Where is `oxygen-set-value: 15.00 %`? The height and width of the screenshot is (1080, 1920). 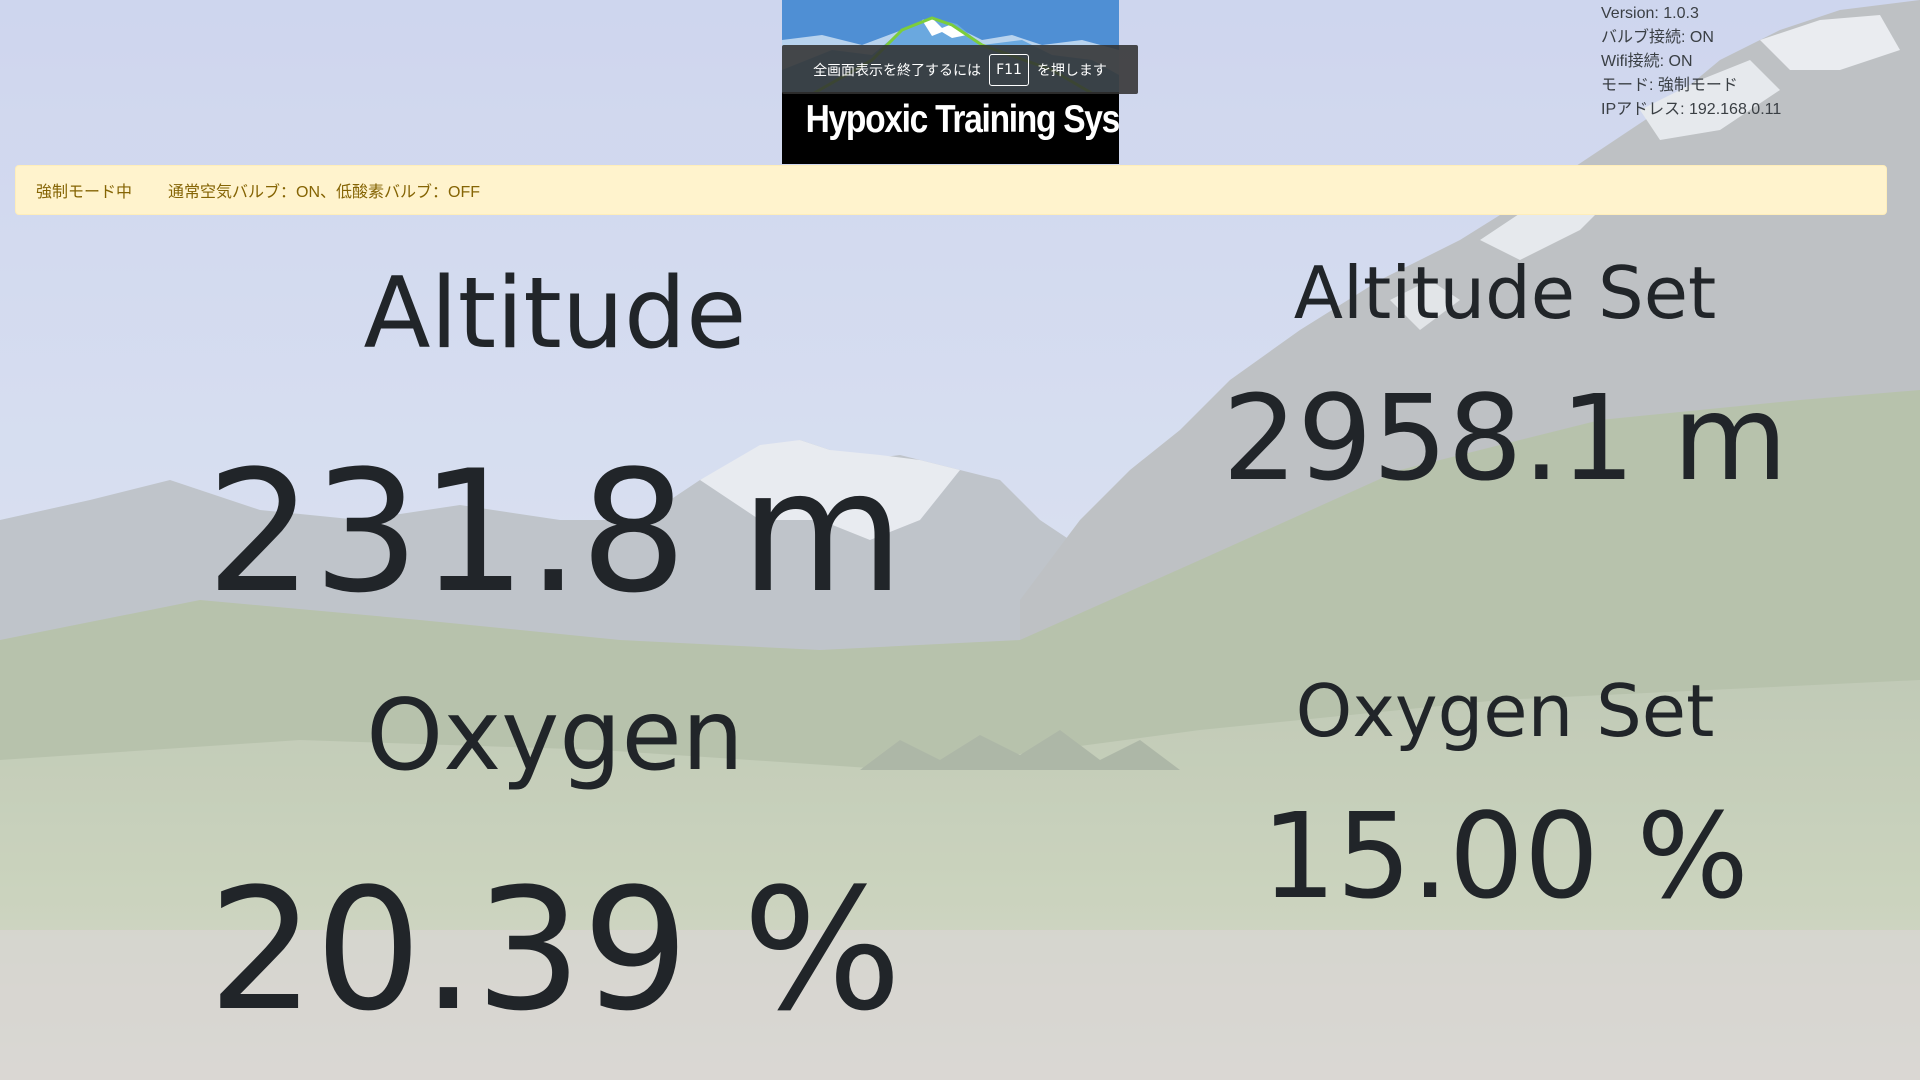 oxygen-set-value: 15.00 % is located at coordinates (1505, 856).